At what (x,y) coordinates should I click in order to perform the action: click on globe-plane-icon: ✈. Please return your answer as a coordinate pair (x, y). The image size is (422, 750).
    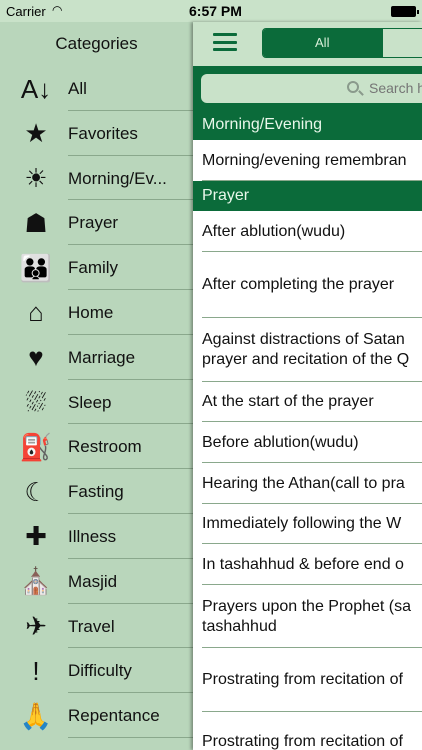
    Looking at the image, I should click on (36, 626).